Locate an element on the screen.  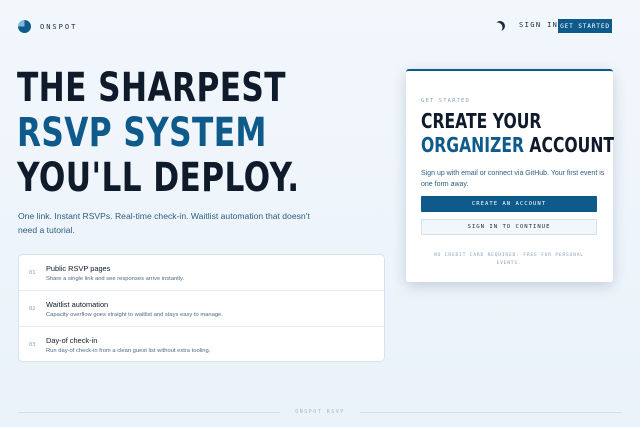
headline-line-1: THE SHARPEST is located at coordinates (151, 88).